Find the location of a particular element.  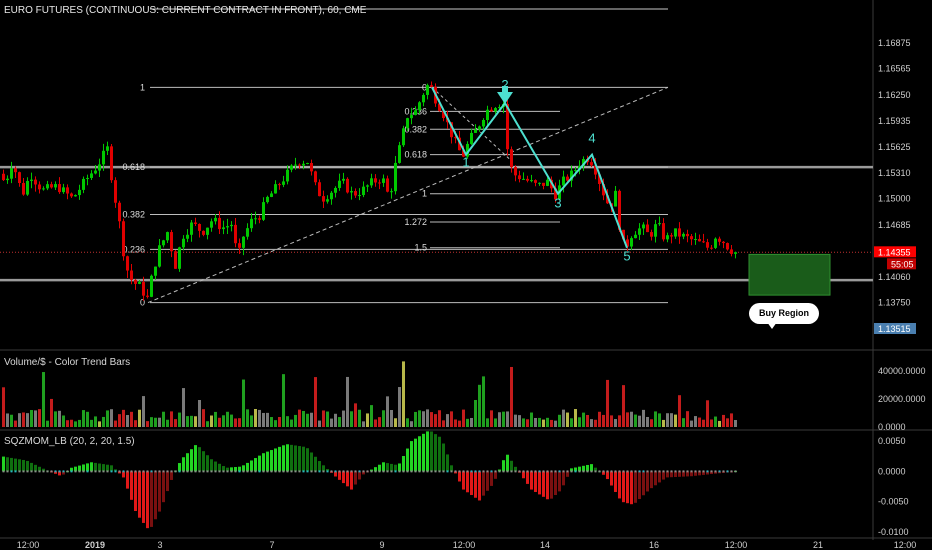

time-tick-label: 7 is located at coordinates (271, 545).